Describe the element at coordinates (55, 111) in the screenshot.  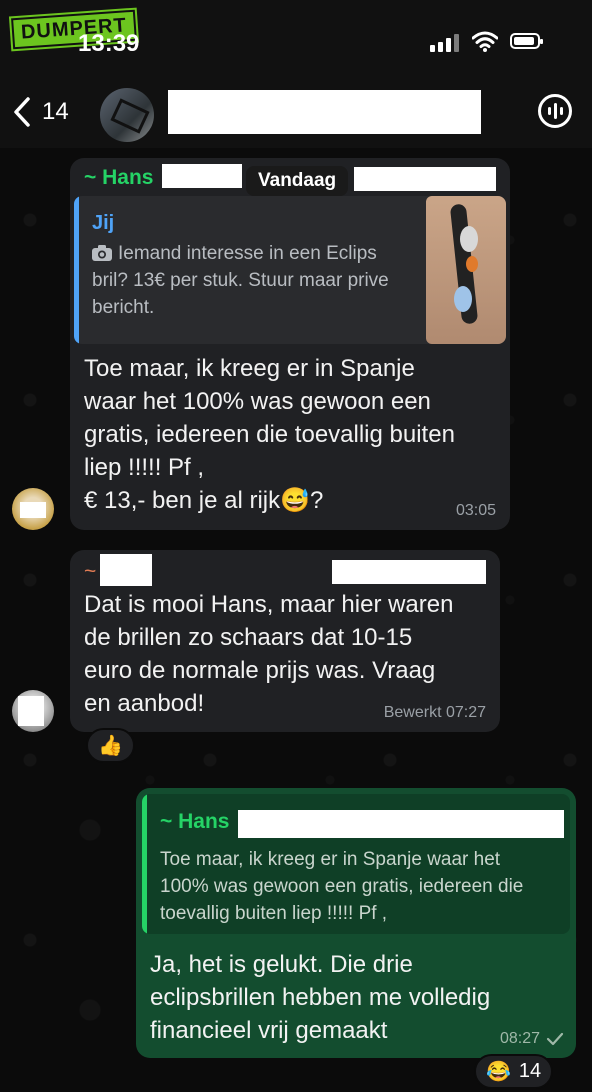
I see `unread-count: 14` at that location.